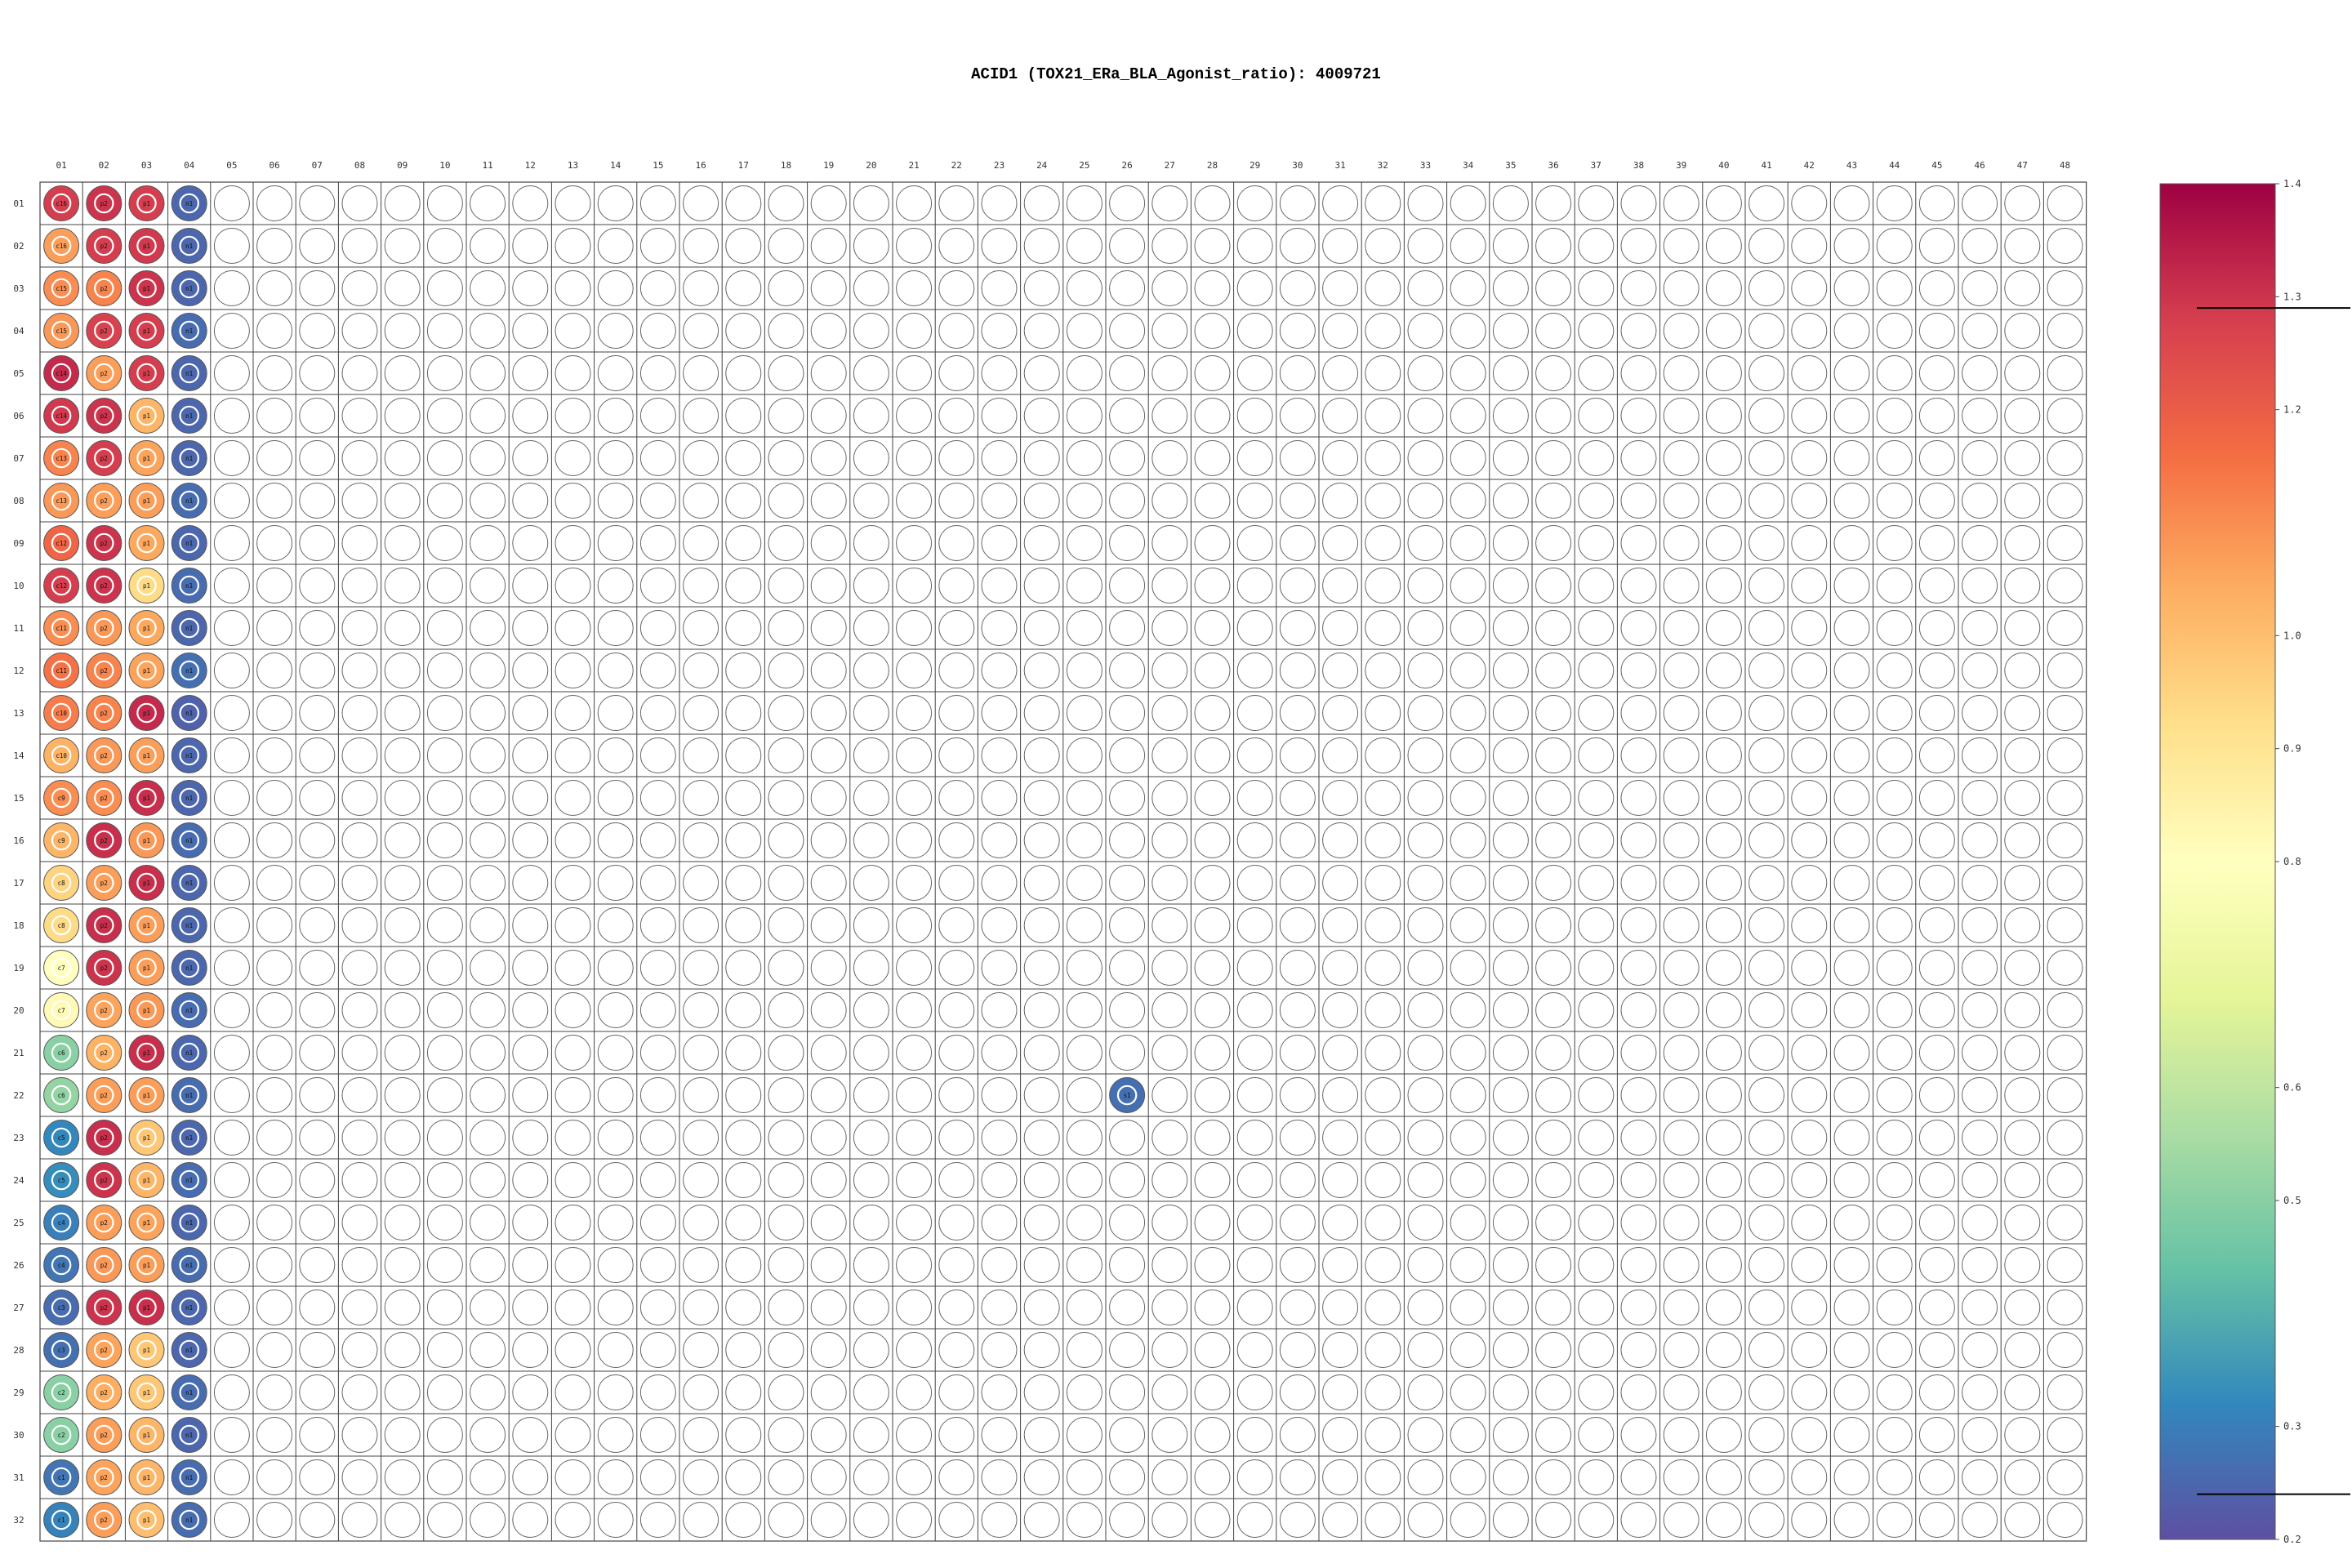  I want to click on colorbar-tick-label: 0.8, so click(2292, 861).